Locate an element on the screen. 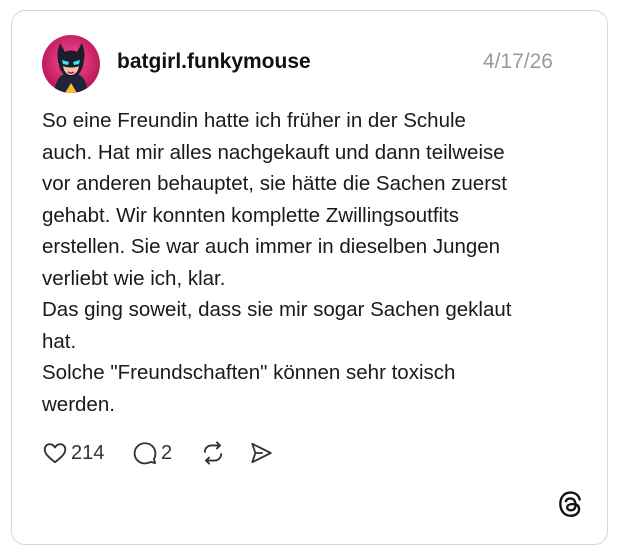 The width and height of the screenshot is (620, 556). share-button is located at coordinates (261, 453).